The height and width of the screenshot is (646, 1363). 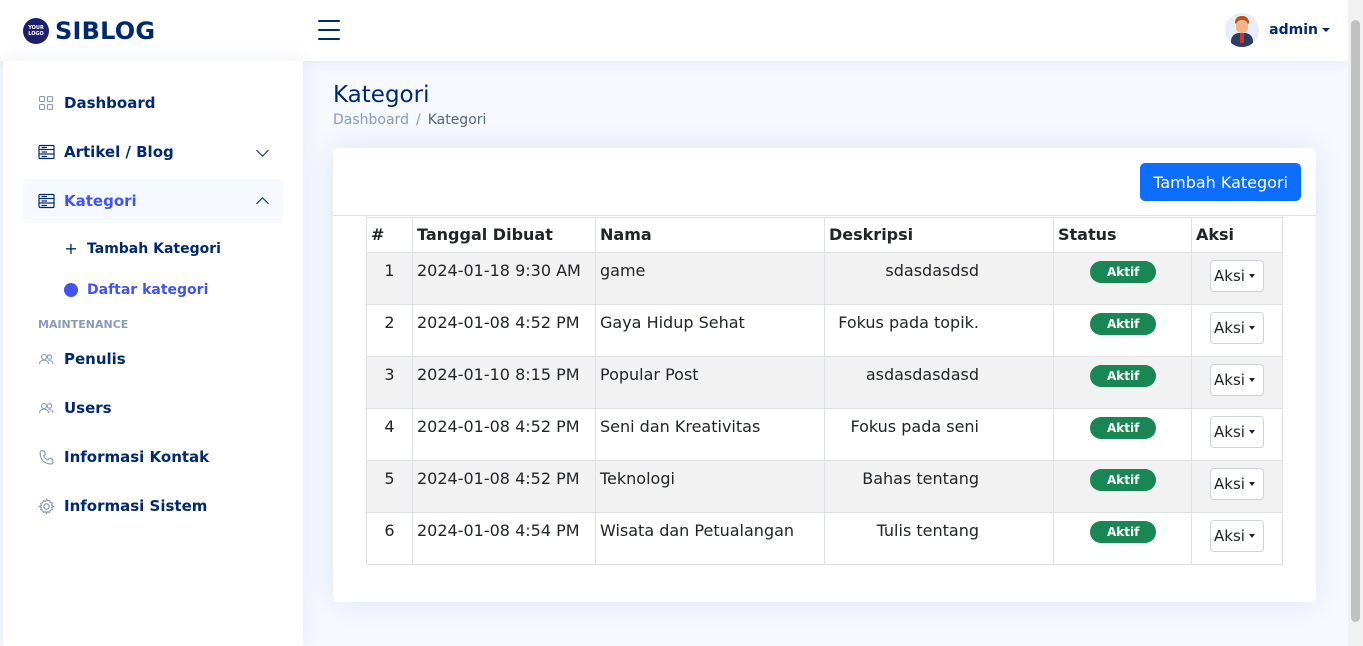 I want to click on sidebar-item-label: Informasi Kontak, so click(x=137, y=457).